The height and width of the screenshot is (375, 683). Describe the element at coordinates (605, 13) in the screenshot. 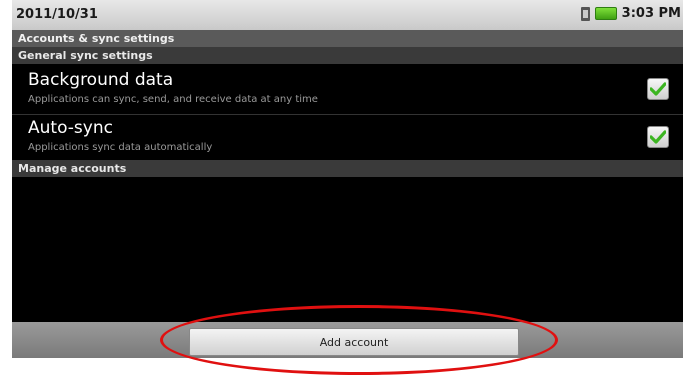

I see `battery-icon` at that location.